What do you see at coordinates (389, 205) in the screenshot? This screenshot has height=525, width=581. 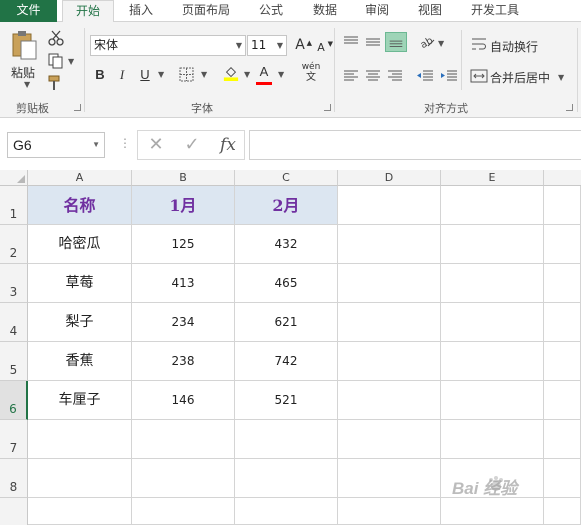 I see `cell-d1` at bounding box center [389, 205].